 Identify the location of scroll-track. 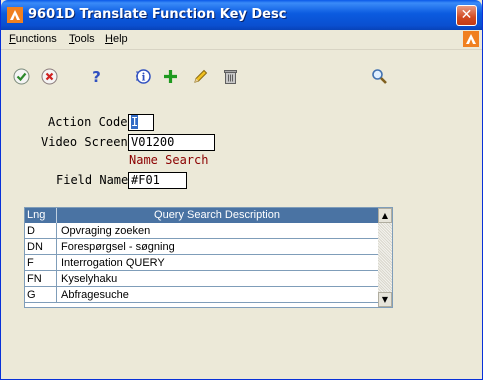
(385, 257).